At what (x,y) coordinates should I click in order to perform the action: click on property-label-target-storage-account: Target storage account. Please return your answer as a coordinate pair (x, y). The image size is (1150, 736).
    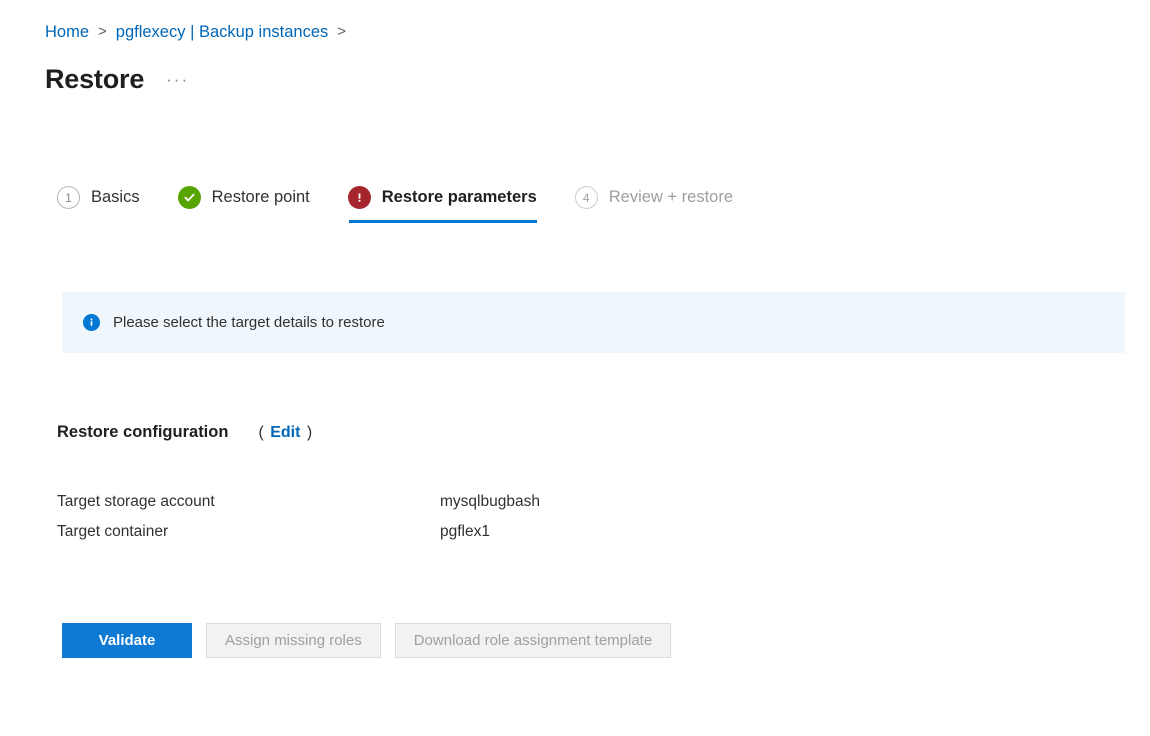
    Looking at the image, I should click on (136, 501).